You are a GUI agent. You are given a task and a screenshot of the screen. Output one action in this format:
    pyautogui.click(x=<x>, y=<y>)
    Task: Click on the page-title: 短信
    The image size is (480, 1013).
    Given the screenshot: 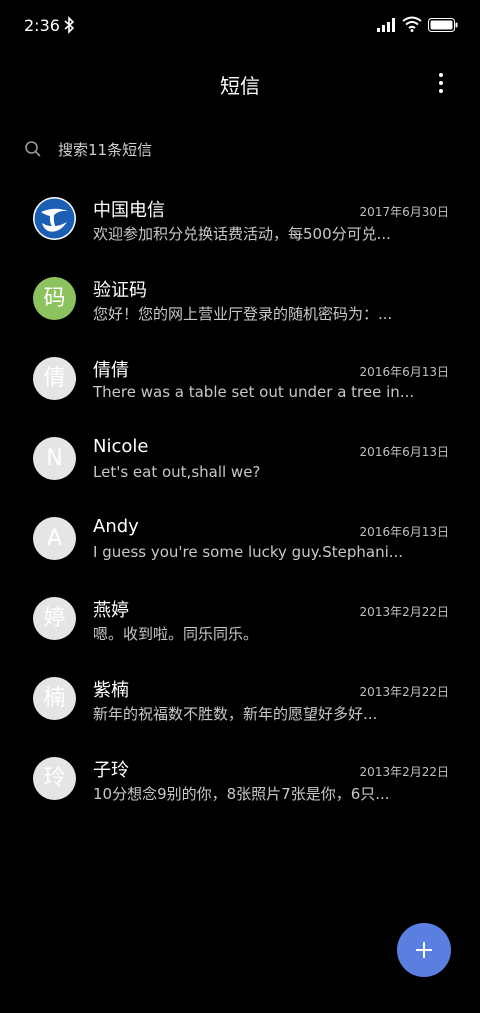 What is the action you would take?
    pyautogui.click(x=240, y=86)
    